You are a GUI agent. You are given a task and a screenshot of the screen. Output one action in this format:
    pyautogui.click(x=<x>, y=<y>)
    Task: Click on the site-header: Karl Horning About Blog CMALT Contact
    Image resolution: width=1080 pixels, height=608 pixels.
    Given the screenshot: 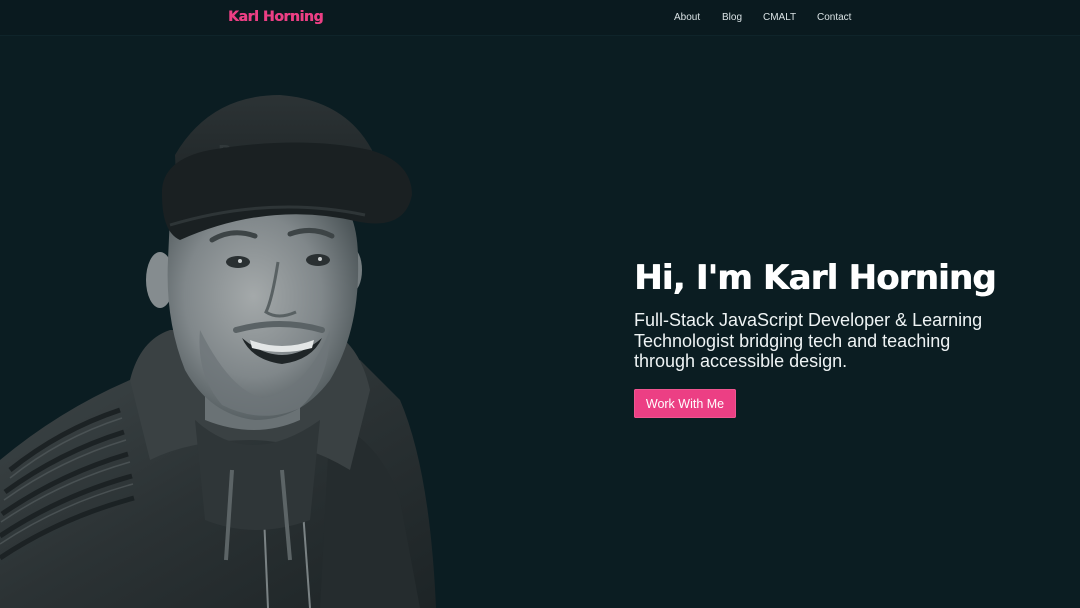 What is the action you would take?
    pyautogui.click(x=540, y=18)
    